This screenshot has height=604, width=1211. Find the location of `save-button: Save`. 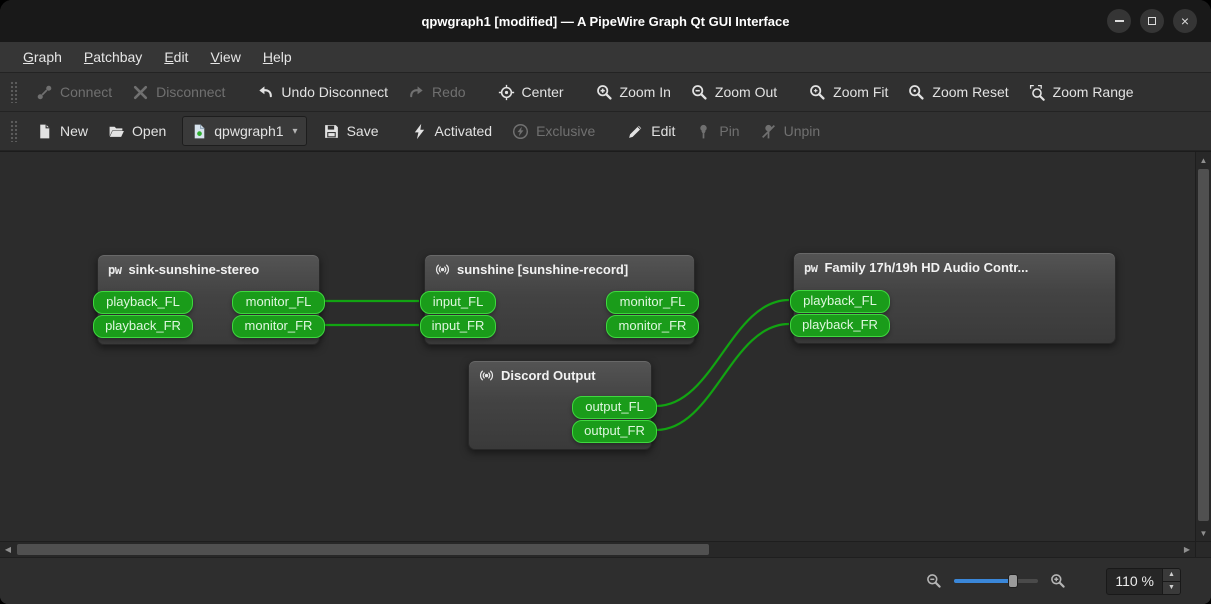

save-button: Save is located at coordinates (351, 131).